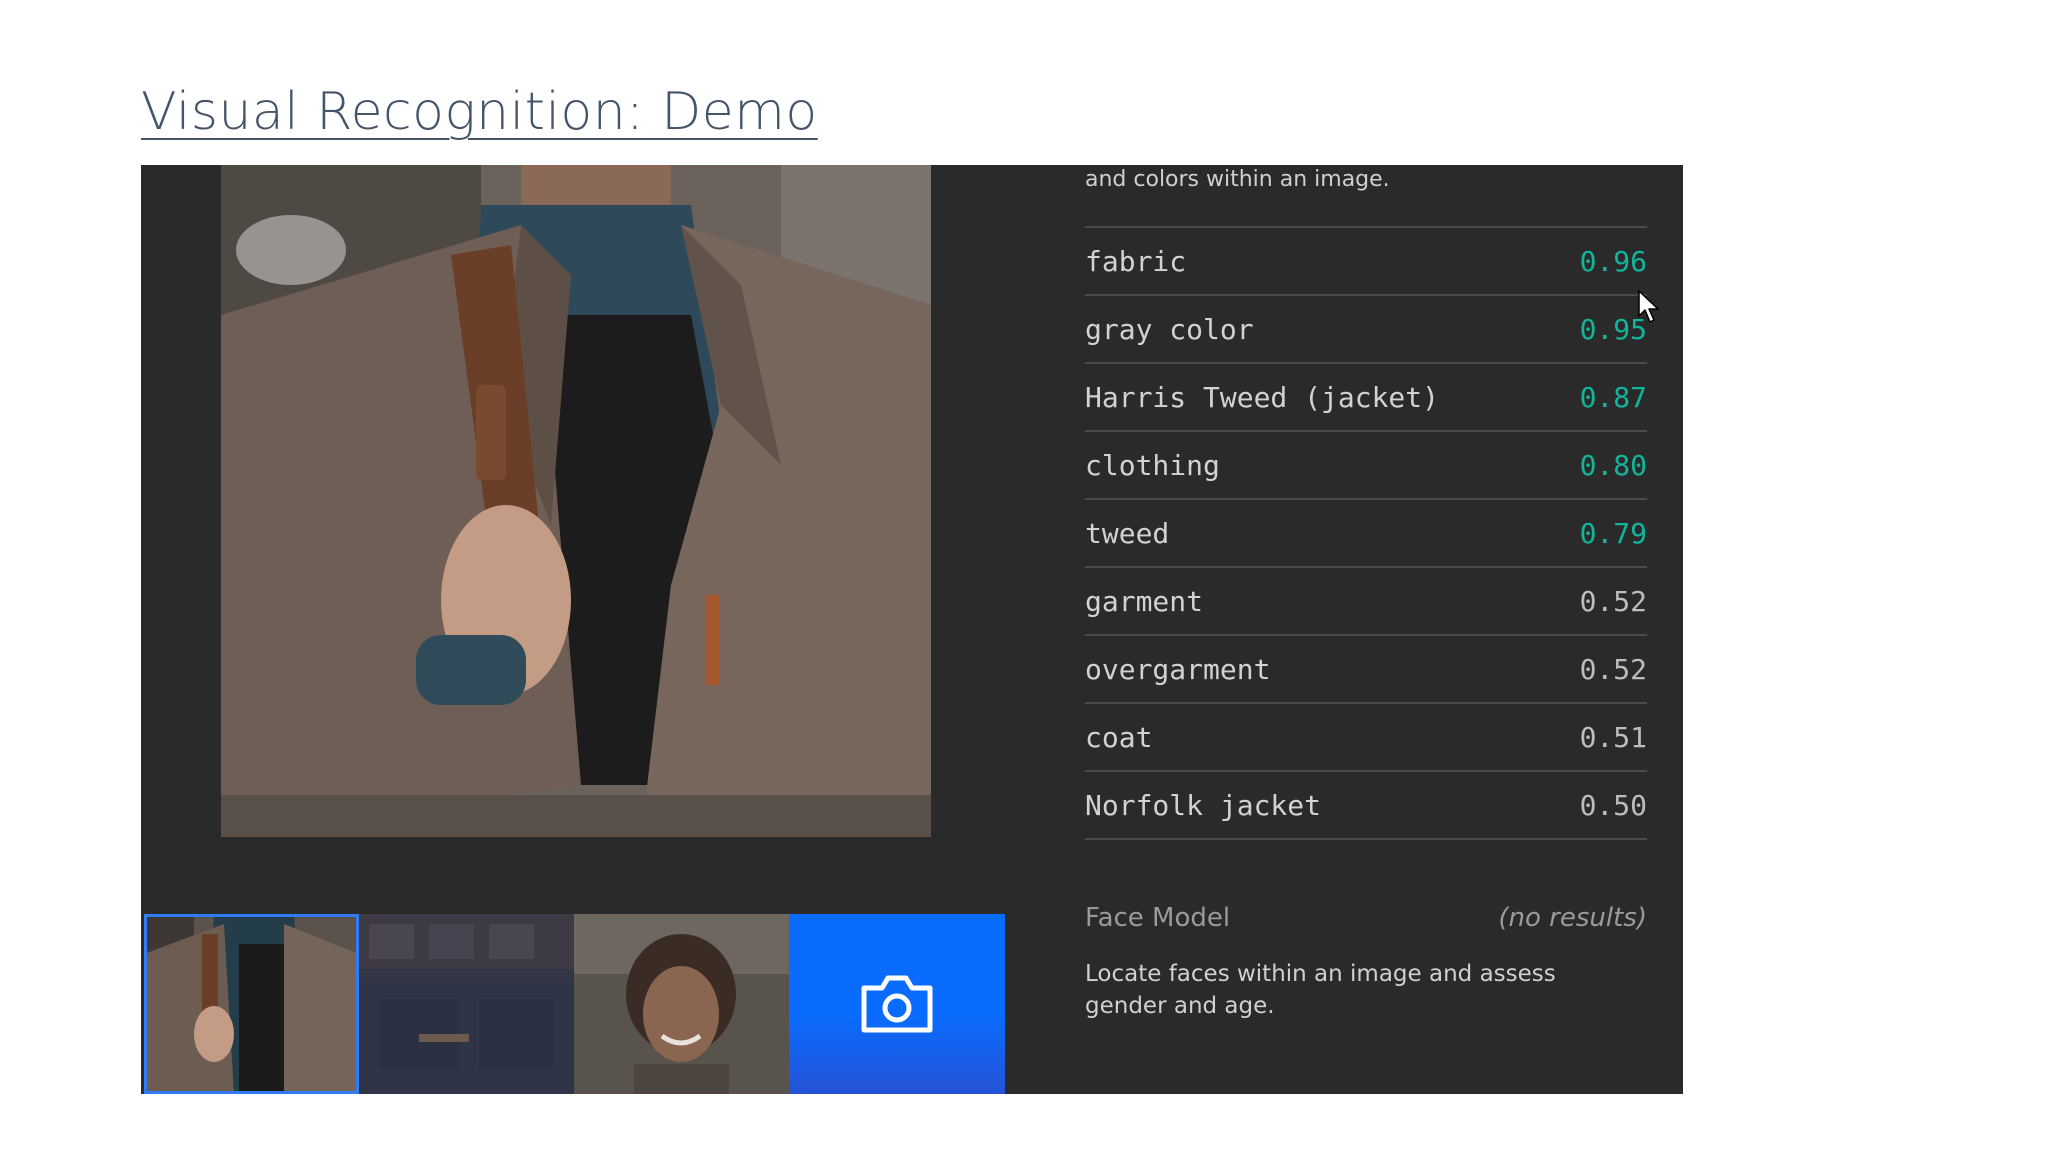 The width and height of the screenshot is (2048, 1152). What do you see at coordinates (1262, 397) in the screenshot?
I see `result-label: Harris Tweed (jacket)` at bounding box center [1262, 397].